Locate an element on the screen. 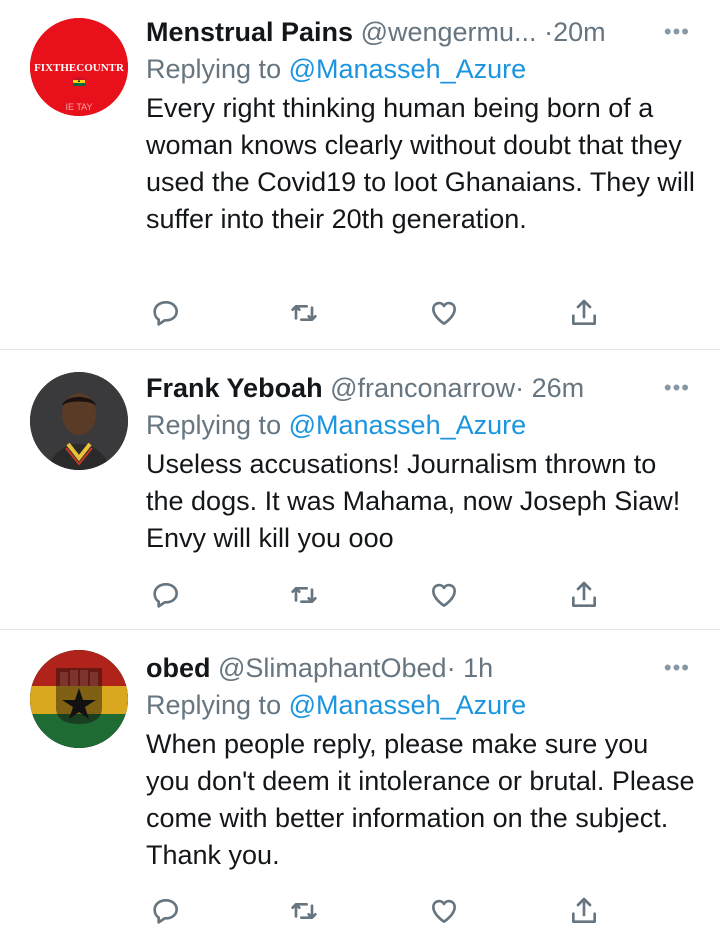 The width and height of the screenshot is (720, 951). fix-the-country-avatar-image: FIXTHECOUNTR IE TAY is located at coordinates (79, 67).